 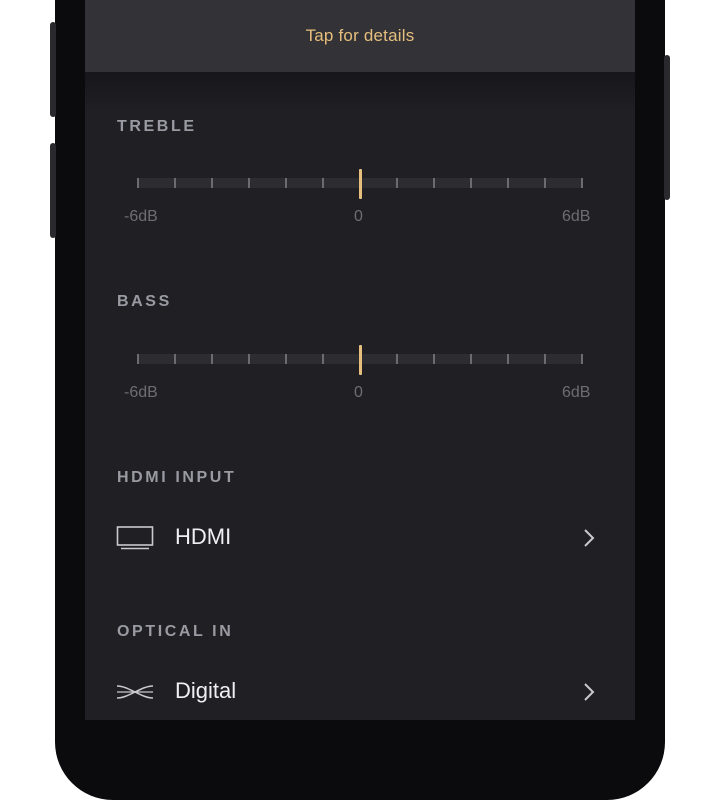 I want to click on treble-section-label: TREBLE, so click(x=157, y=126).